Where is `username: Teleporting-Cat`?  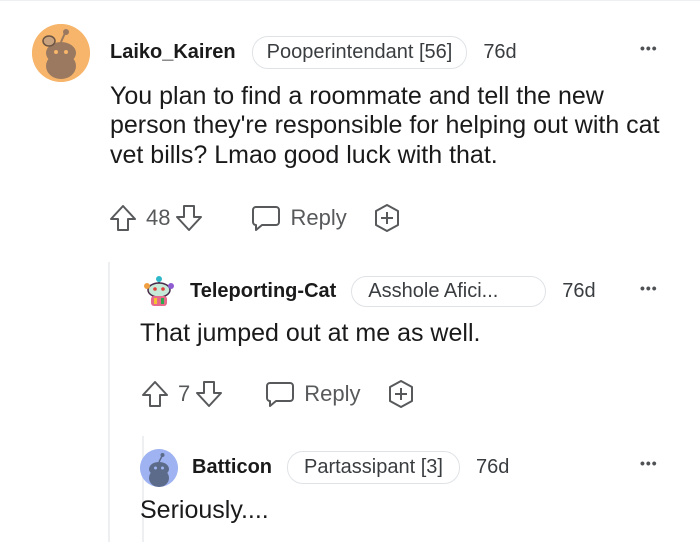 username: Teleporting-Cat is located at coordinates (263, 291).